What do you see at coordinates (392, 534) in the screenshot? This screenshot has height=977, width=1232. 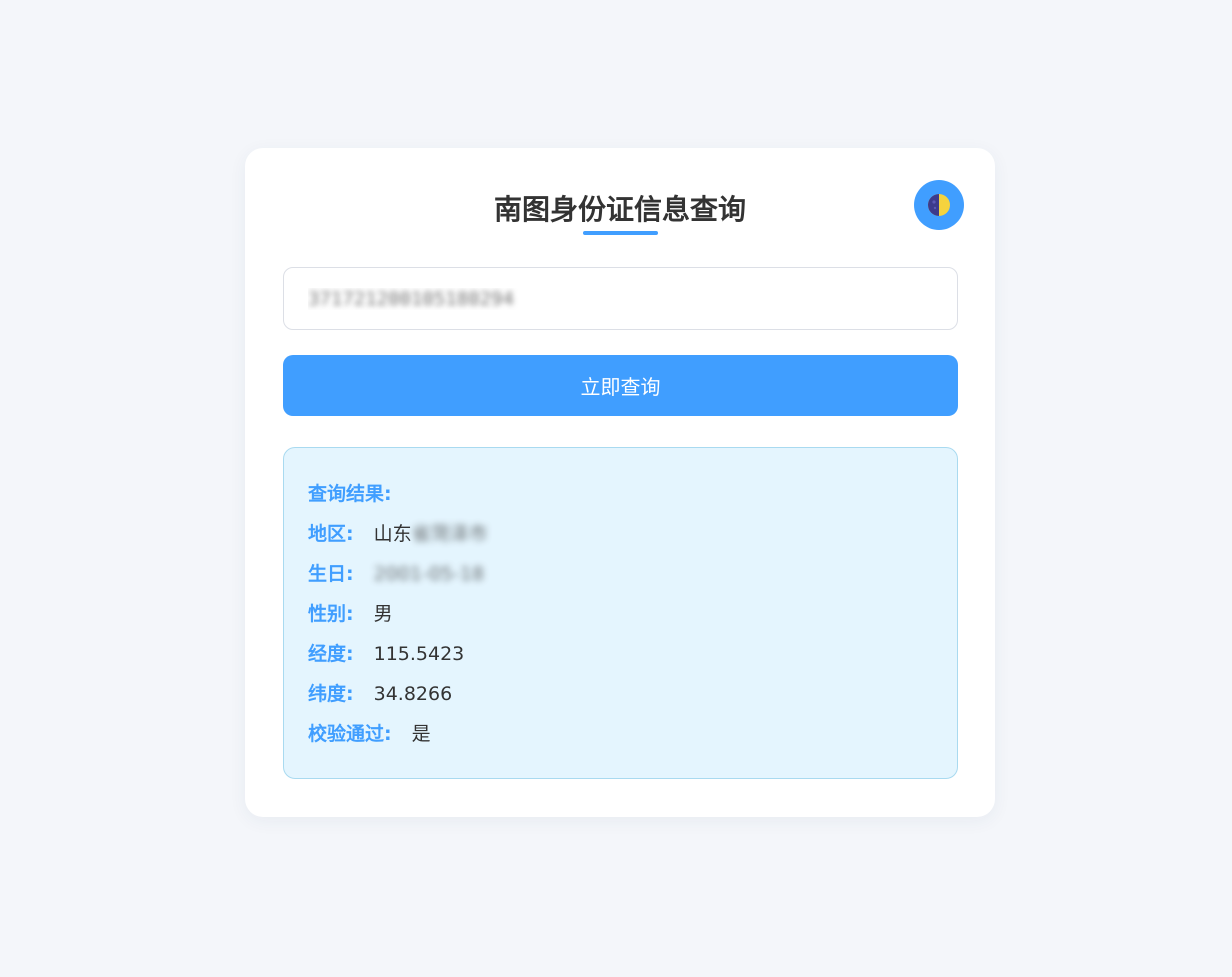 I see `region-value-visible: 山东` at bounding box center [392, 534].